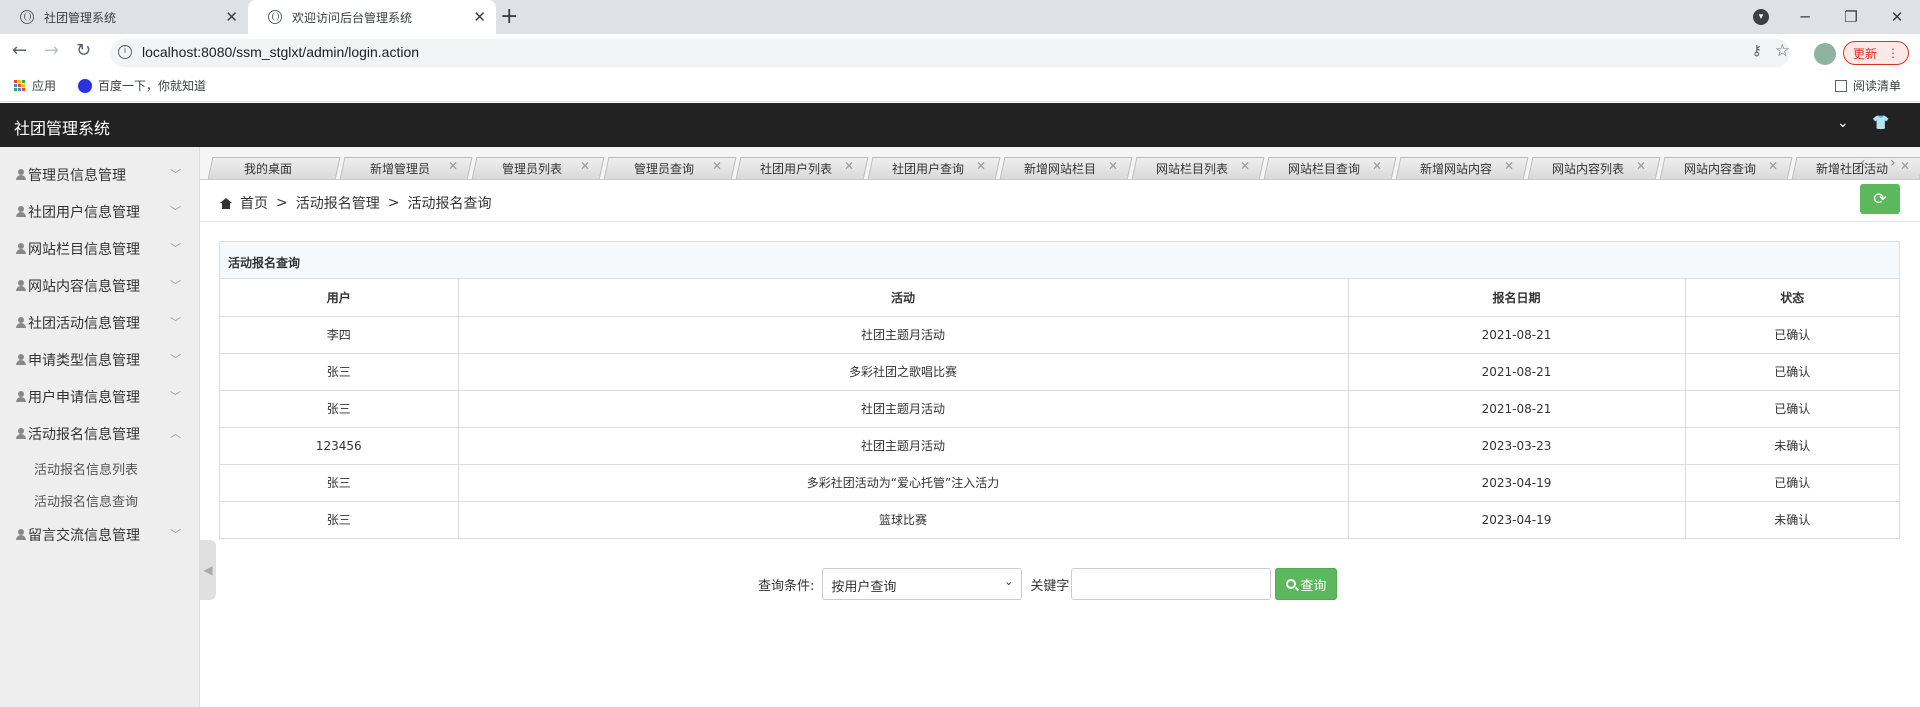  I want to click on tshirt-icon: 👕, so click(1880, 123).